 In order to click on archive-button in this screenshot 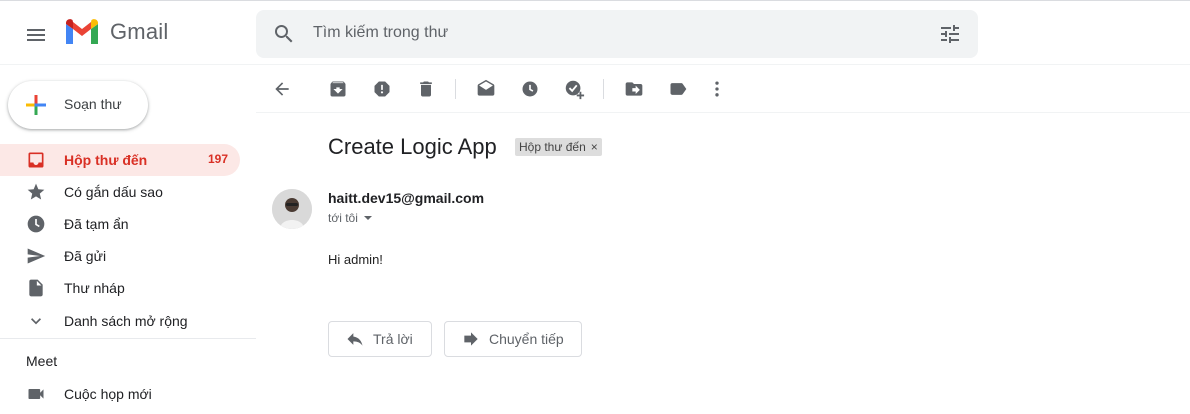, I will do `click(338, 89)`.